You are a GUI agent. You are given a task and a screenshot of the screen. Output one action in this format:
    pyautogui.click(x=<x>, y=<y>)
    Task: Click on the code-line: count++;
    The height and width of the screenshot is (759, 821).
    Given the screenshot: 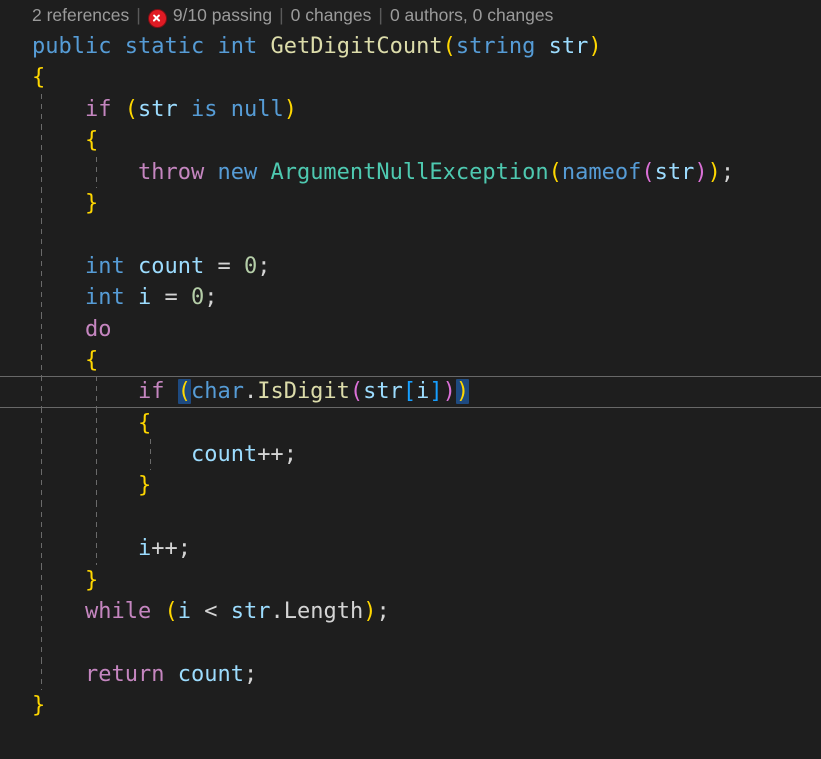 What is the action you would take?
    pyautogui.click(x=410, y=455)
    